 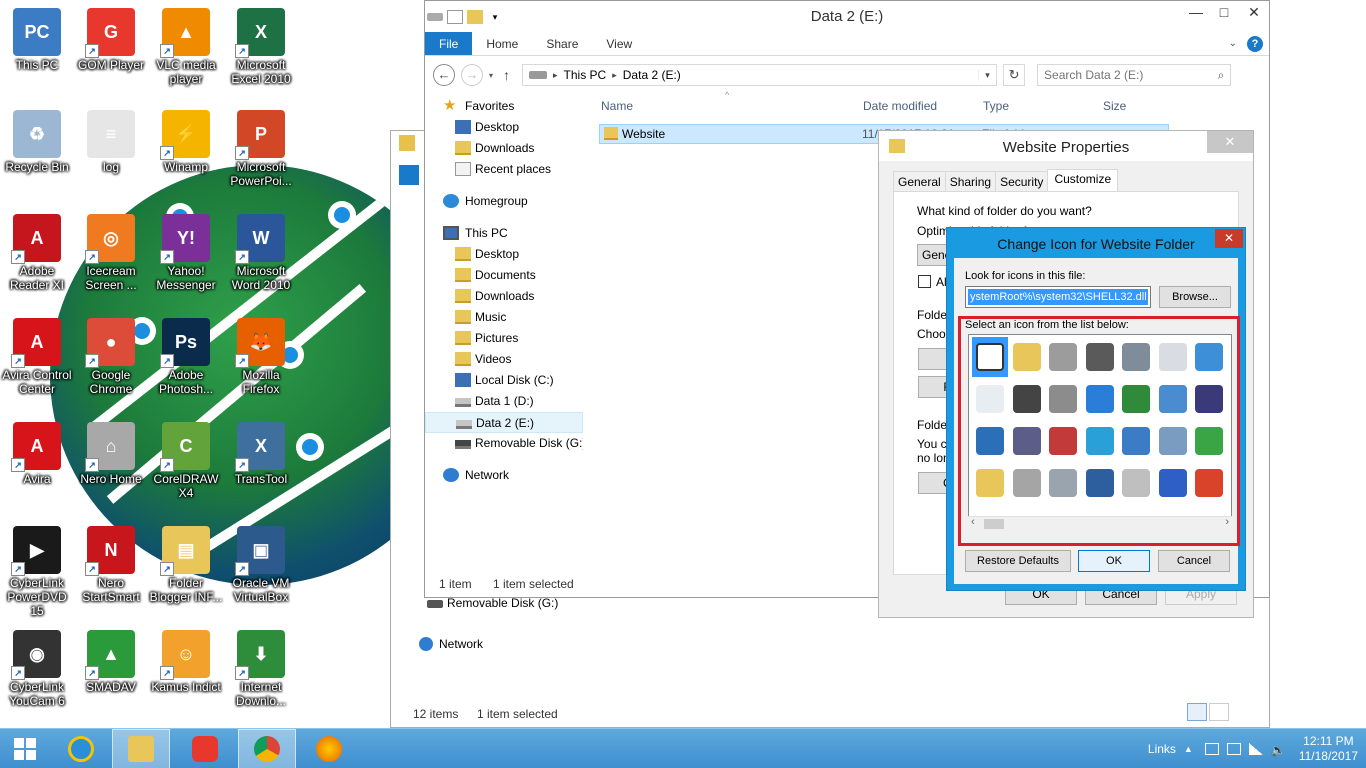 What do you see at coordinates (1227, 522) in the screenshot?
I see `scroll-right-icon: ›` at bounding box center [1227, 522].